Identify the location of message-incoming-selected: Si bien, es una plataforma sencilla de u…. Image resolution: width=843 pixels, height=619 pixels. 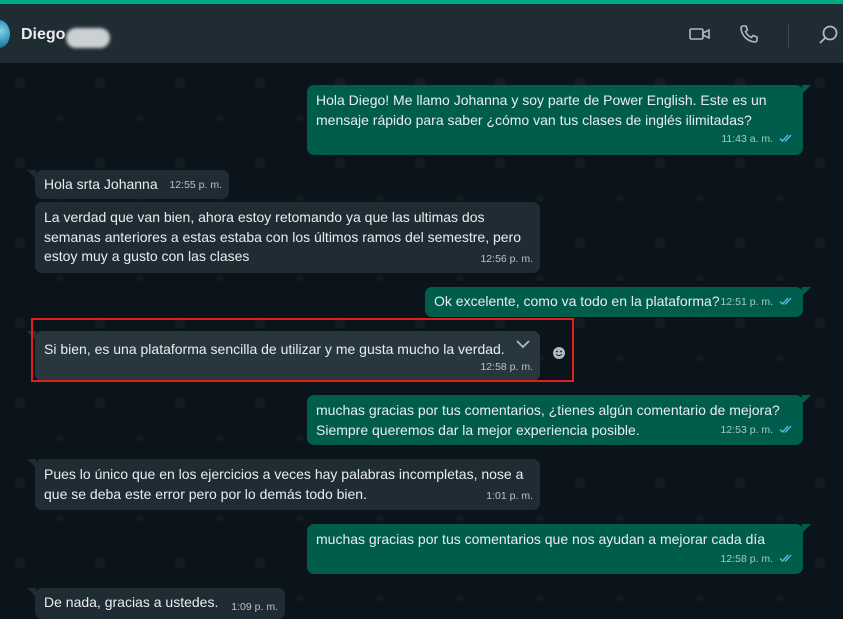
(283, 356).